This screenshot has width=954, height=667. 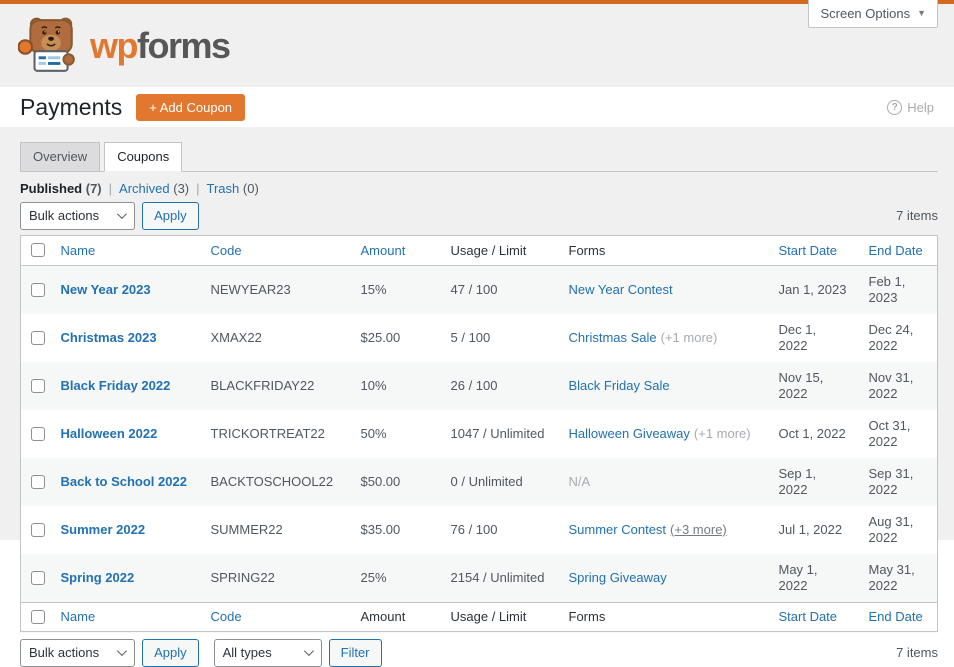 I want to click on filter-trash-link: Trash (0), so click(x=233, y=188).